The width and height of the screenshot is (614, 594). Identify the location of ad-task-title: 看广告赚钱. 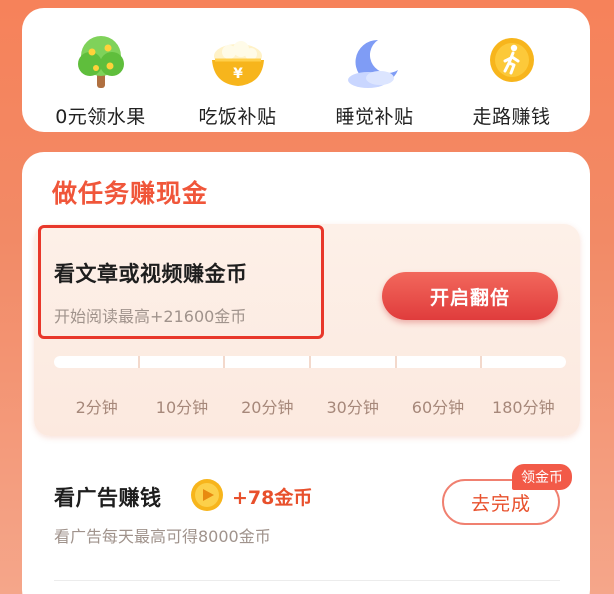
(108, 498).